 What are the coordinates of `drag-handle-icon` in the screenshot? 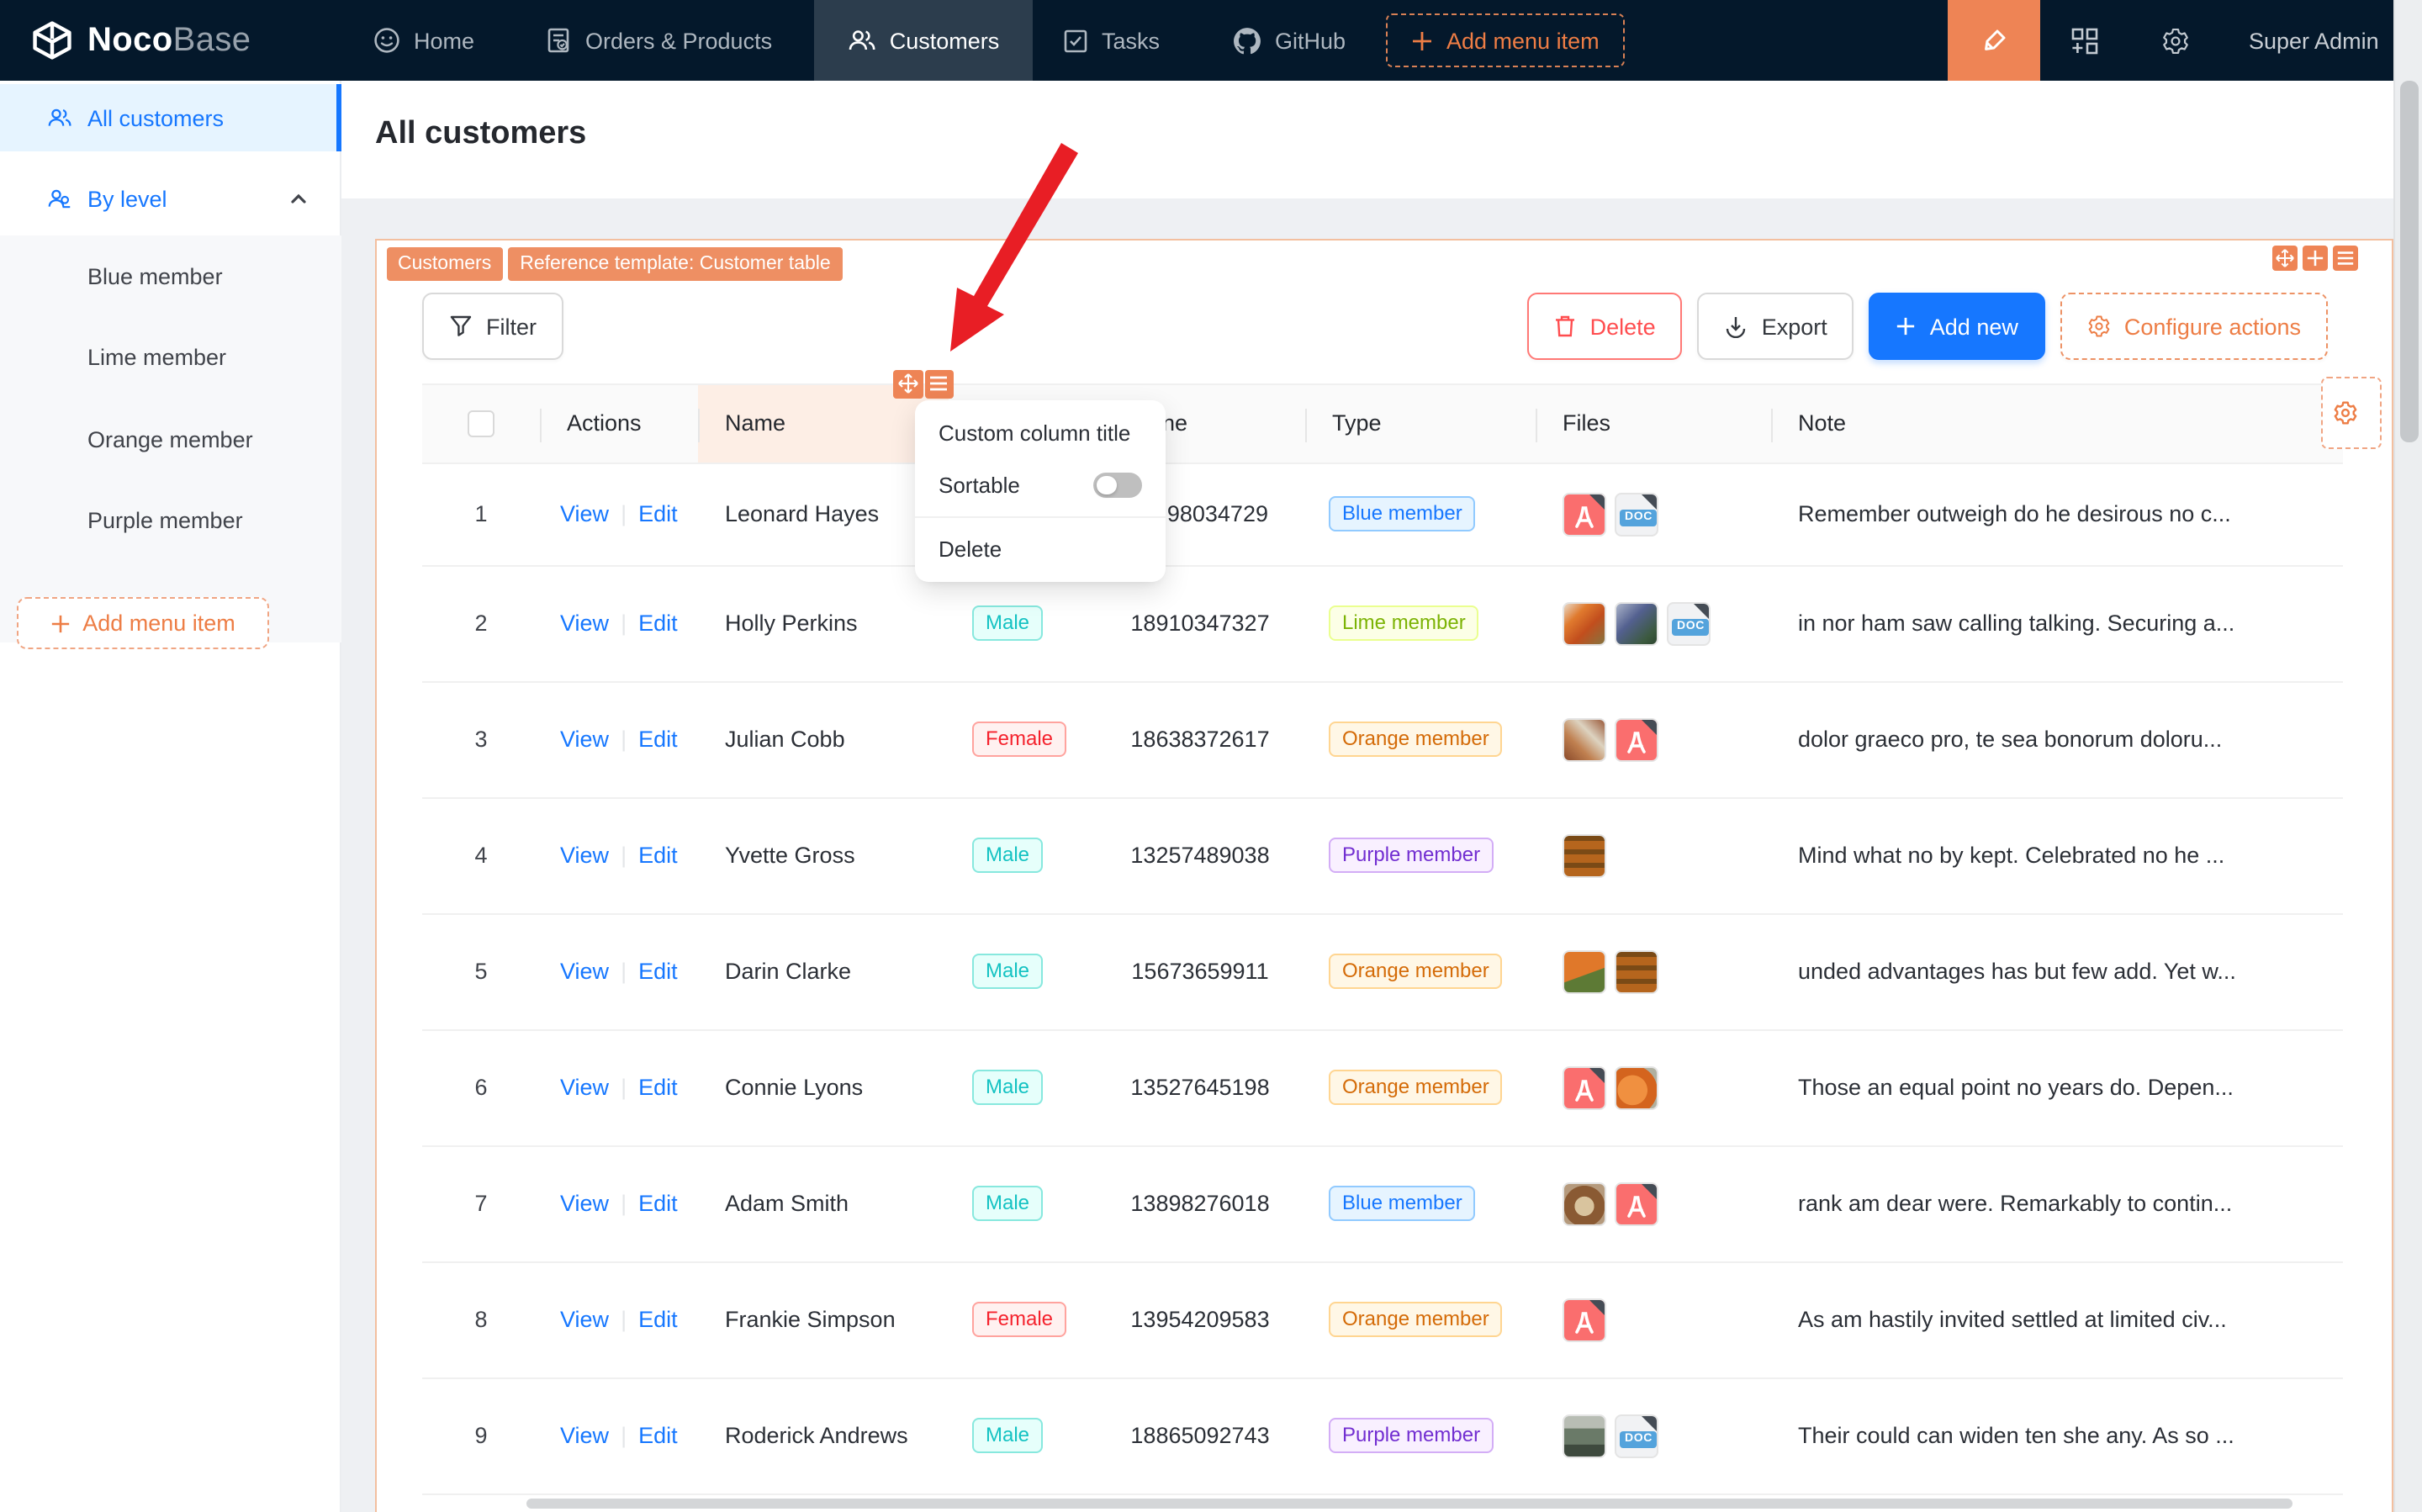 It's located at (2284, 258).